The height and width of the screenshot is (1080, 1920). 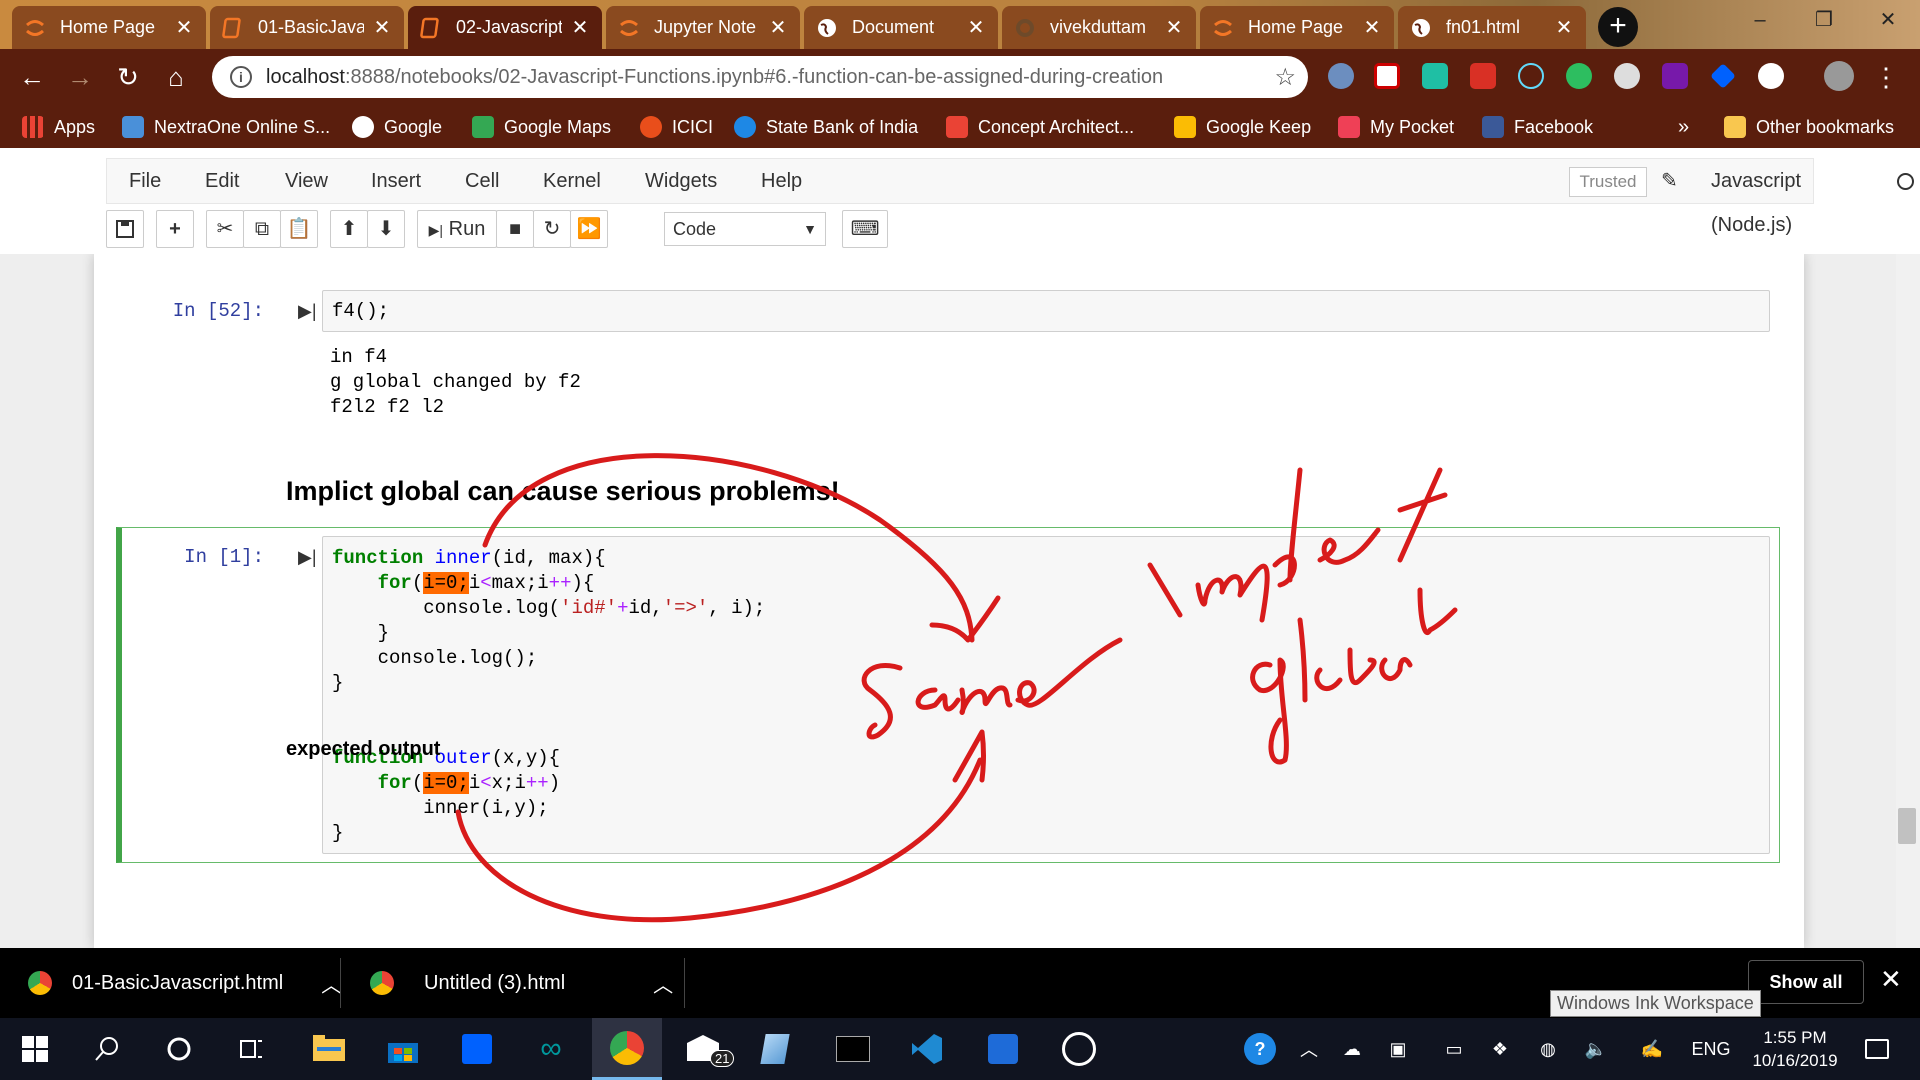 I want to click on mail-icon: 21, so click(x=703, y=1049).